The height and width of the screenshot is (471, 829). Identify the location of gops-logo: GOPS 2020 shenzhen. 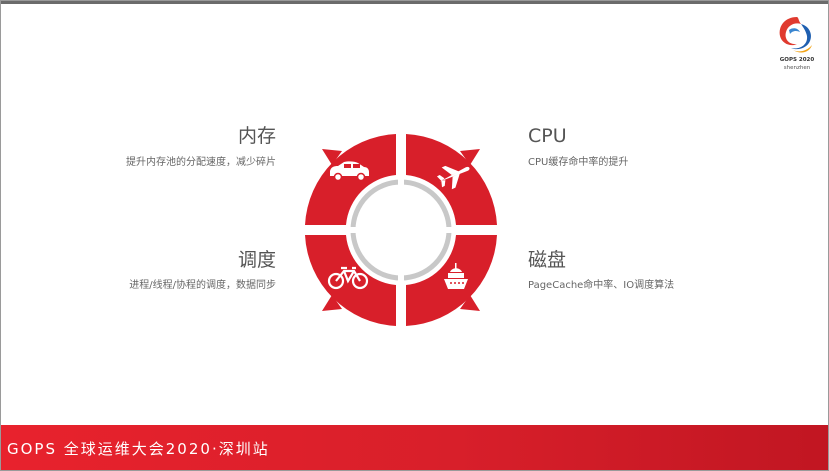
(797, 44).